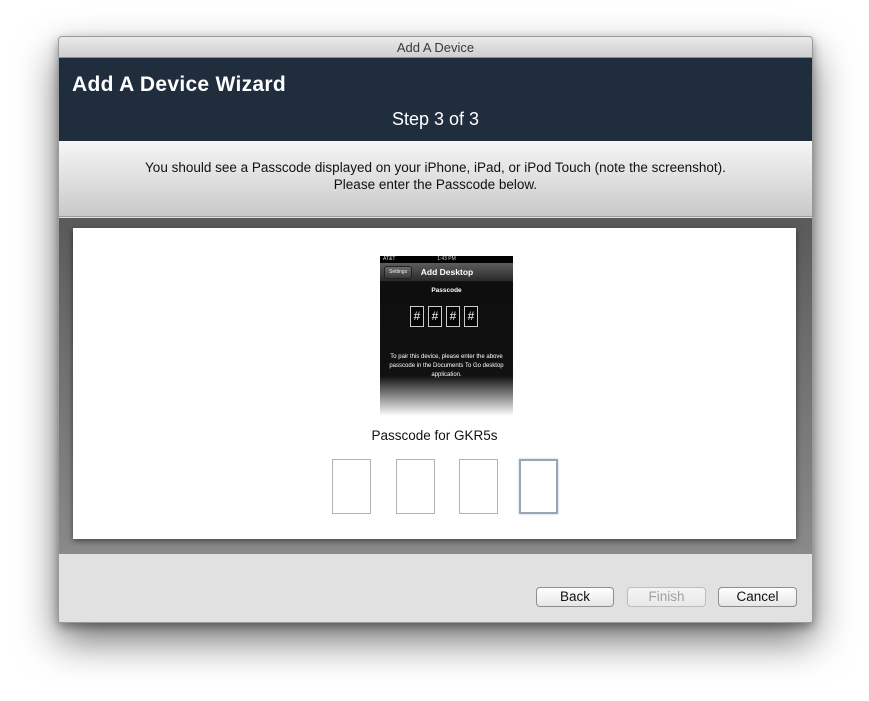 The width and height of the screenshot is (869, 701). I want to click on back-button: Back, so click(575, 597).